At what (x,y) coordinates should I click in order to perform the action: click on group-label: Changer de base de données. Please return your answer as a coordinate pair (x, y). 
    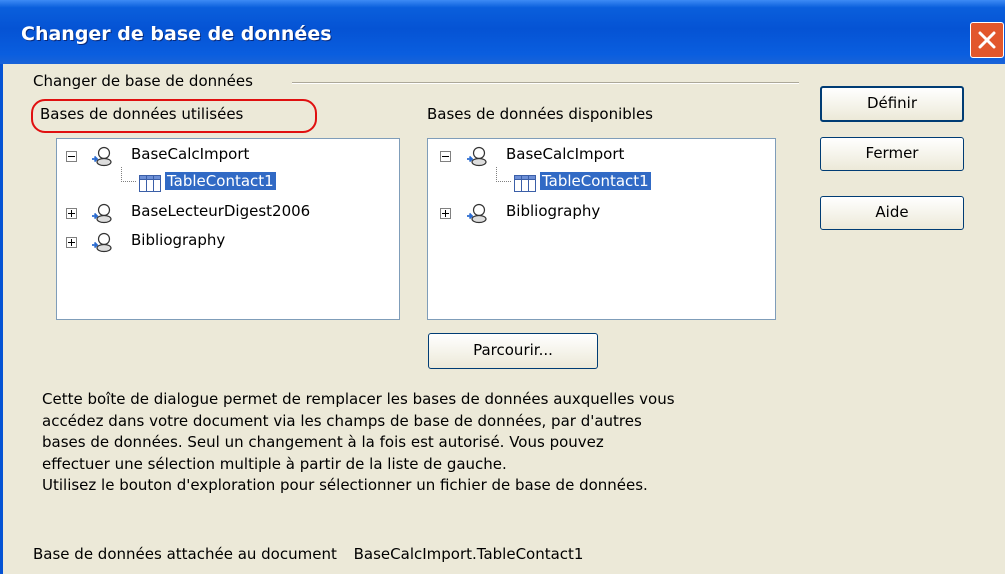
    Looking at the image, I should click on (143, 81).